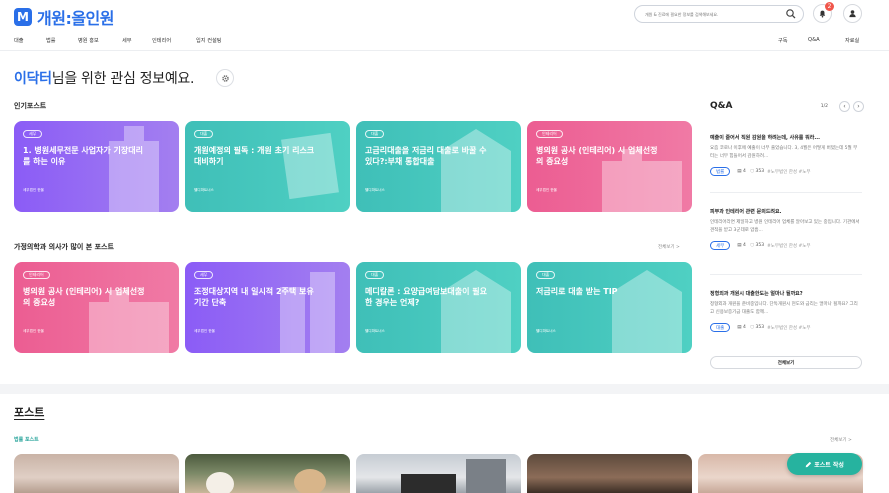 The width and height of the screenshot is (889, 493). Describe the element at coordinates (51, 40) in the screenshot. I see `nav-item-law: 법률` at that location.